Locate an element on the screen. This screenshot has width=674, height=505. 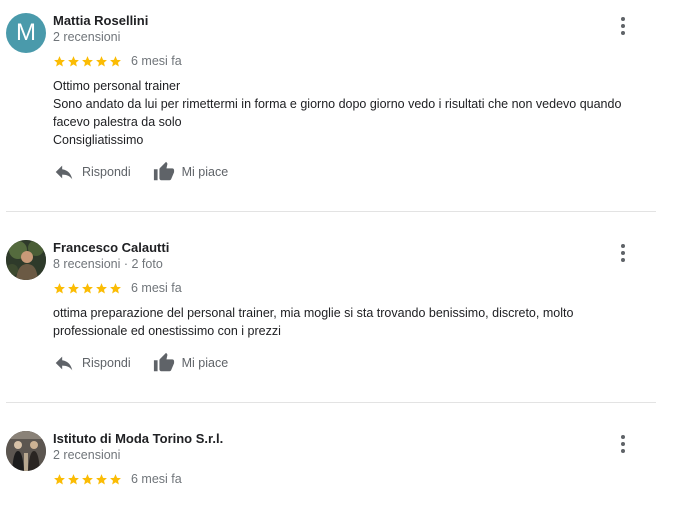
reviewer-meta: 8 recensioni · 2 foto is located at coordinates (108, 264).